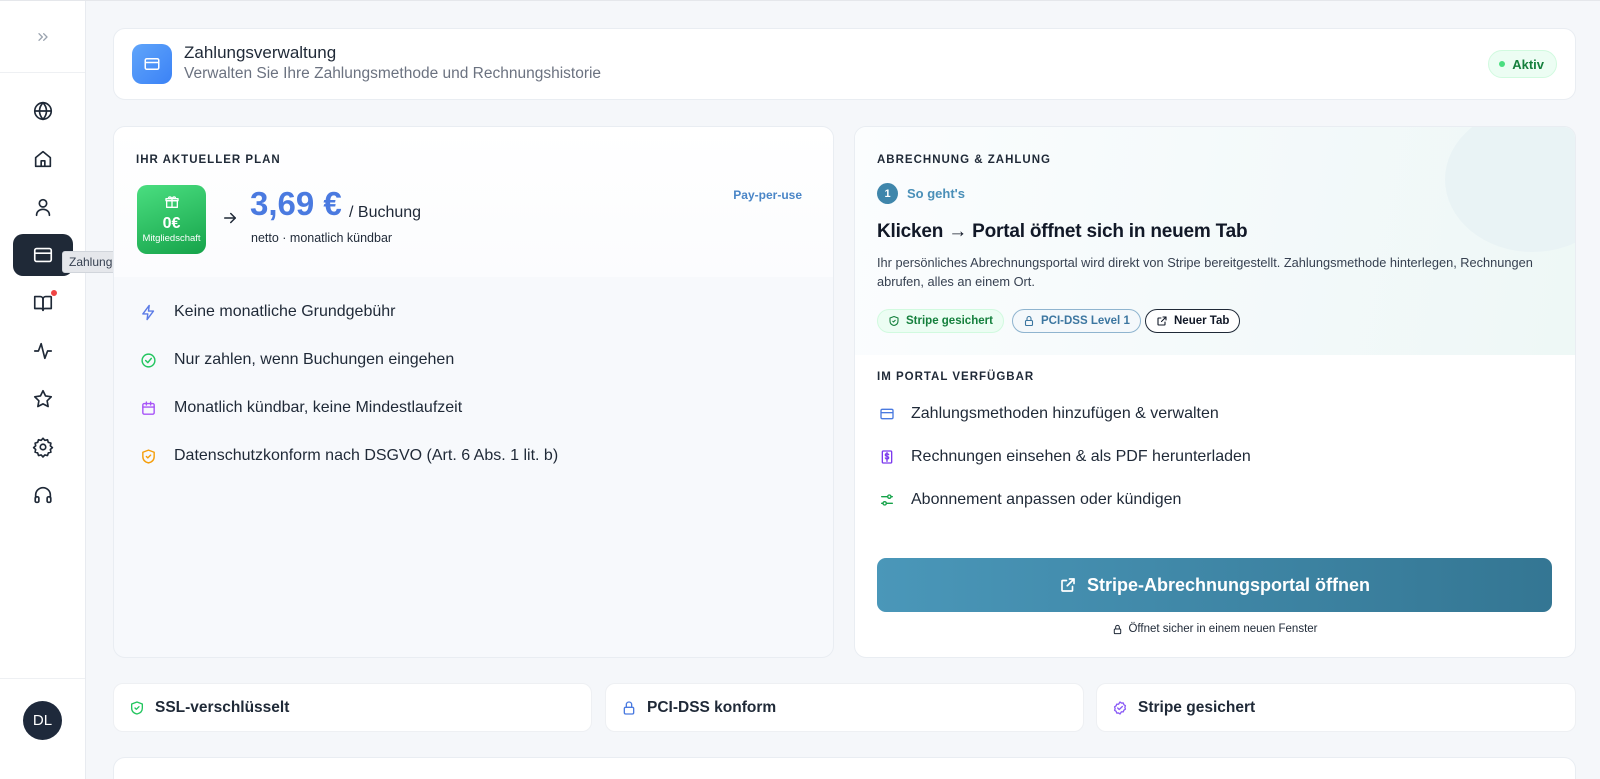 The width and height of the screenshot is (1600, 779). I want to click on portal-feature-label: Abonnement anpassen oder kündigen, so click(1046, 499).